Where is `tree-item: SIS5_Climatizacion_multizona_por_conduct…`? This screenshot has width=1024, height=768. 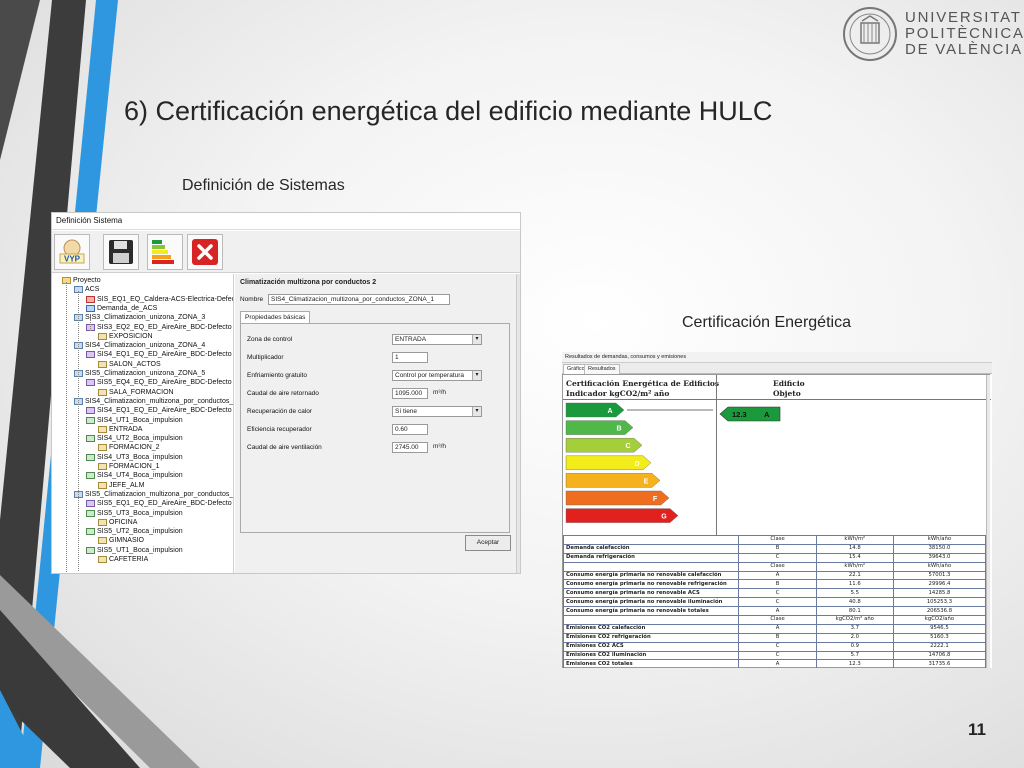
tree-item: SIS5_Climatizacion_multizona_por_conduct… is located at coordinates (153, 494).